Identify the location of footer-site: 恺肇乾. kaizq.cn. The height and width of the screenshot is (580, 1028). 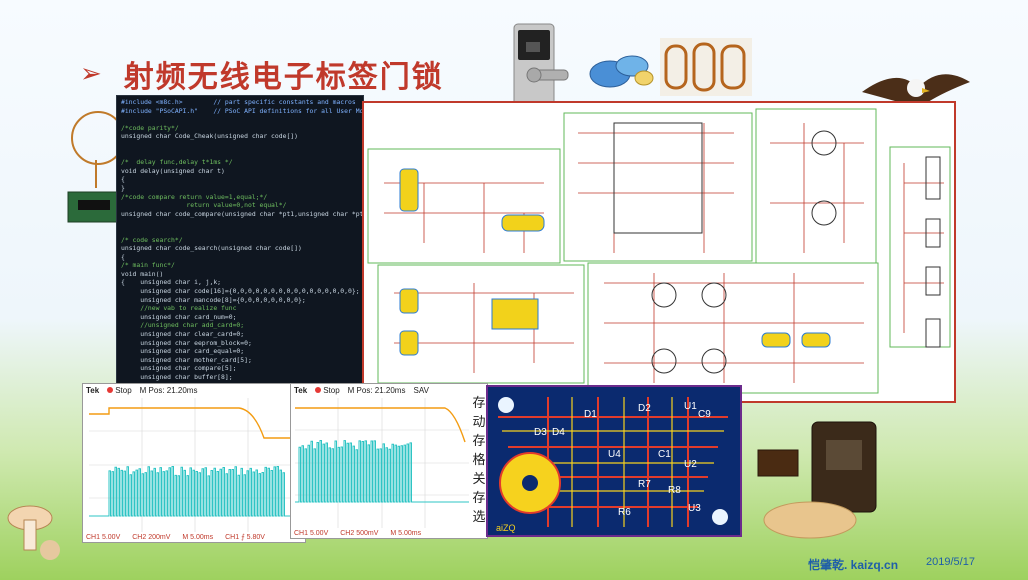
(853, 565).